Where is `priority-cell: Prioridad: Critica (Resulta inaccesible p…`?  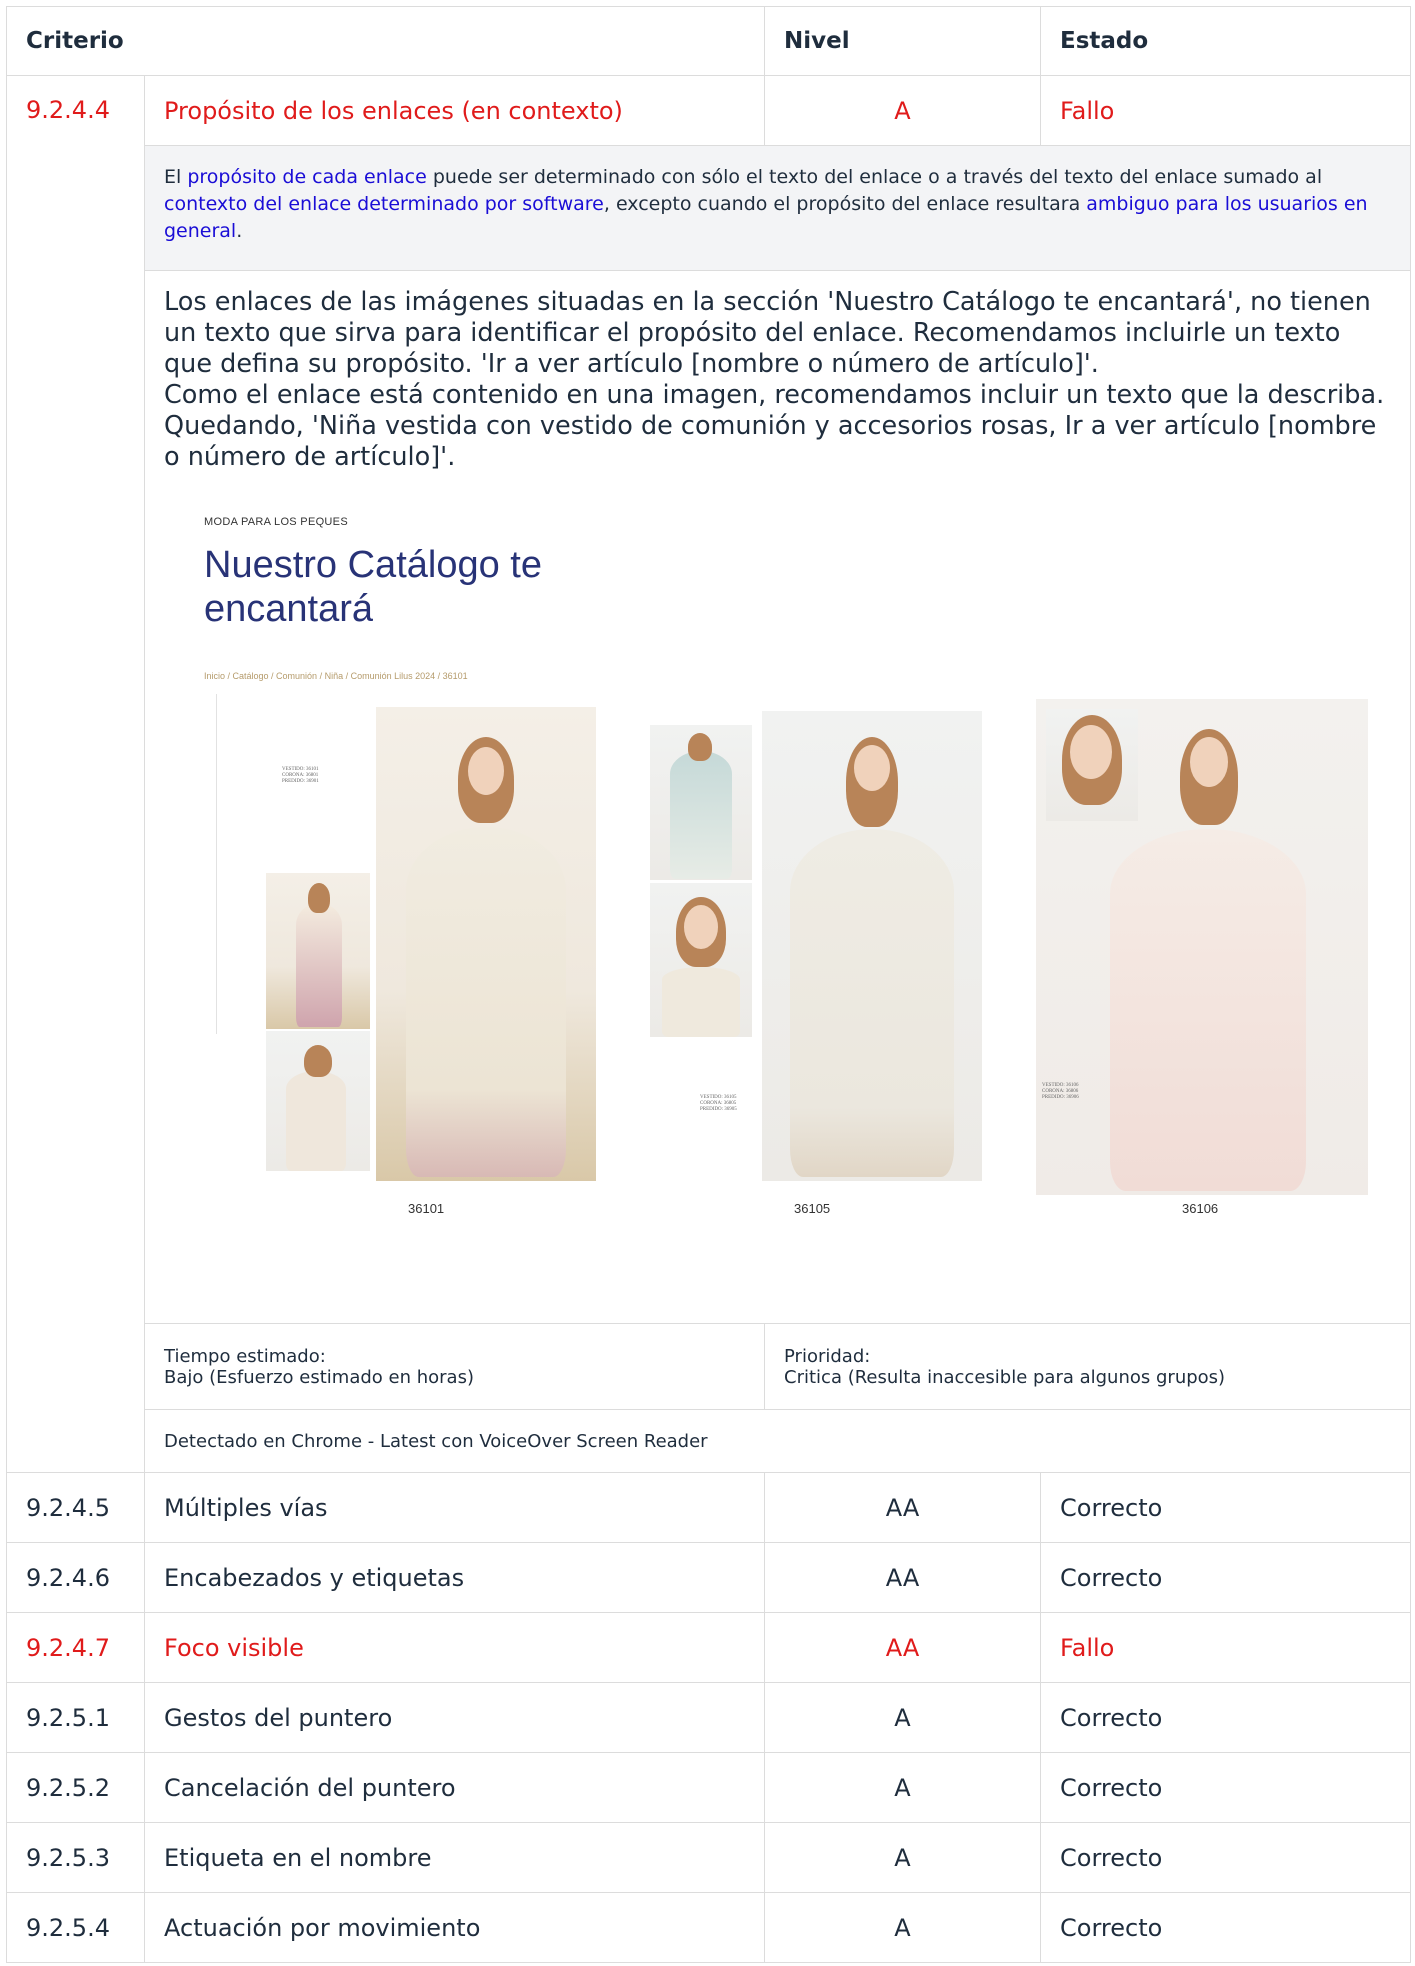
priority-cell: Prioridad: Critica (Resulta inaccesible p… is located at coordinates (1088, 1366).